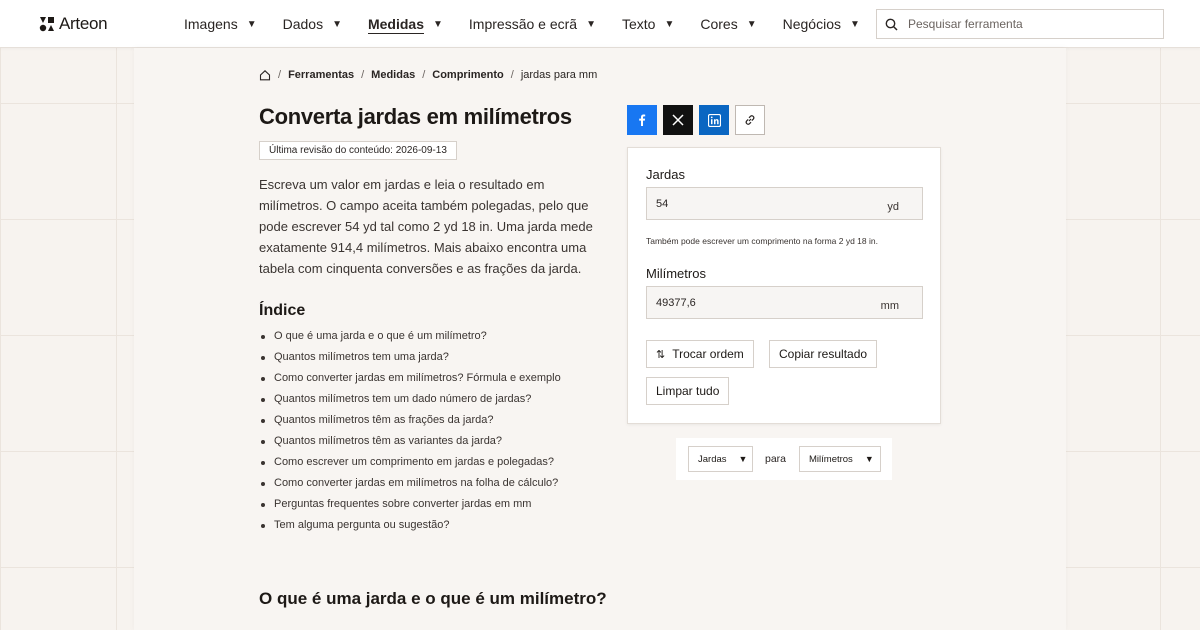 The height and width of the screenshot is (630, 1200). Describe the element at coordinates (666, 174) in the screenshot. I see `from-field-label: Jardas` at that location.